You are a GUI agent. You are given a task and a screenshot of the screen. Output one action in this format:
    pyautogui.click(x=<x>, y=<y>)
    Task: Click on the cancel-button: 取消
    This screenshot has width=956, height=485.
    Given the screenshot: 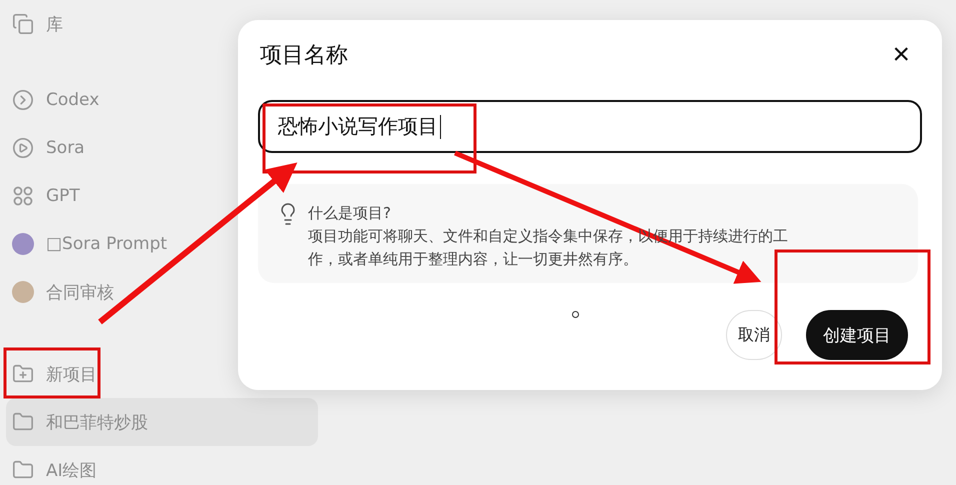 What is the action you would take?
    pyautogui.click(x=754, y=335)
    